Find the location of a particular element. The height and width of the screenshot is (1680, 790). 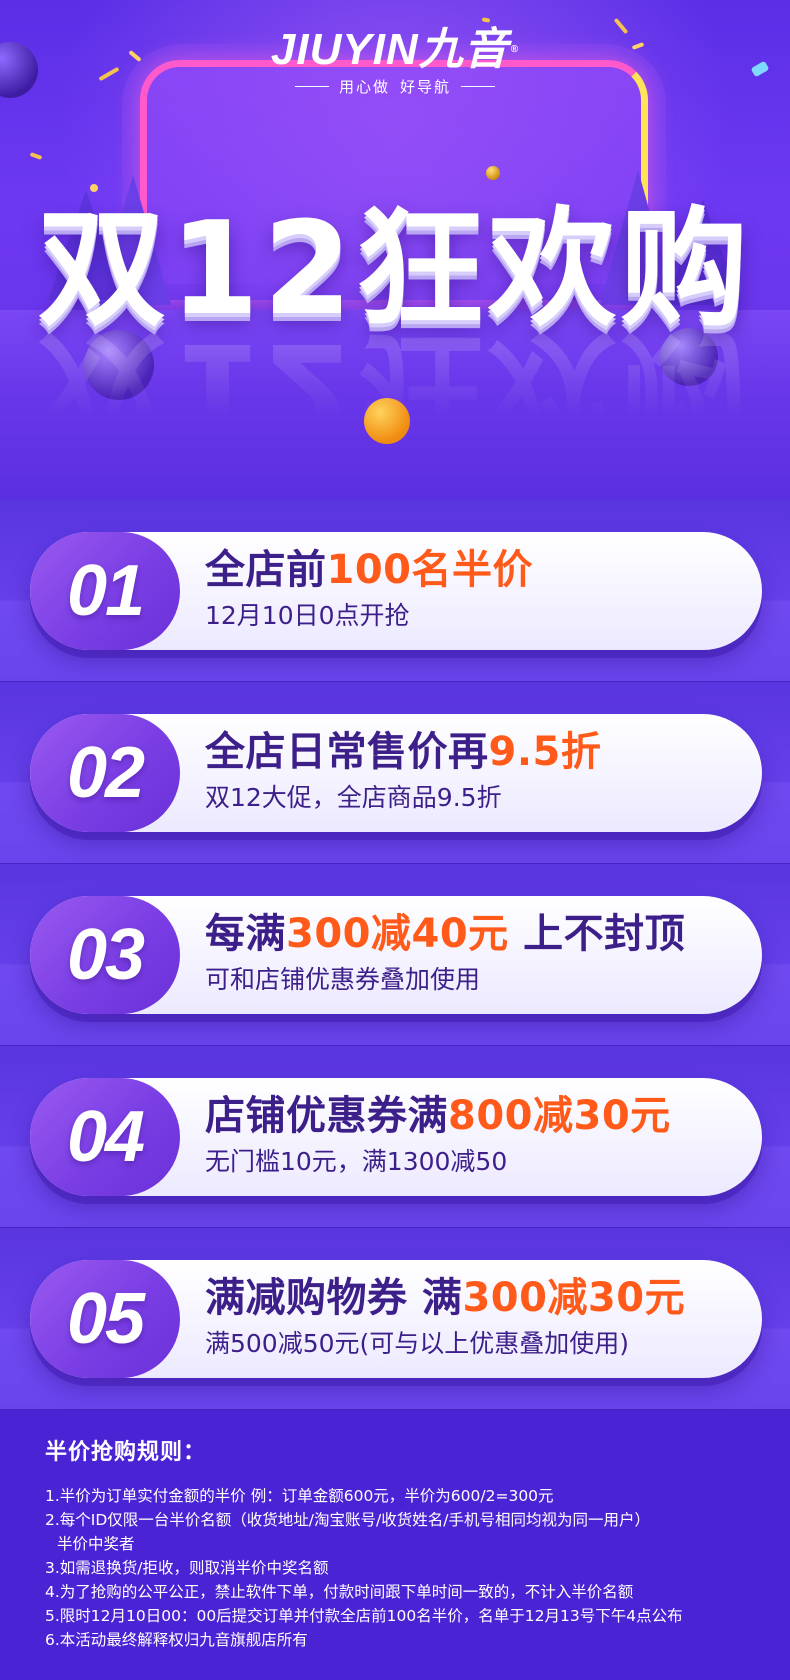

deal-title-highlight: 9.5折 is located at coordinates (545, 752).